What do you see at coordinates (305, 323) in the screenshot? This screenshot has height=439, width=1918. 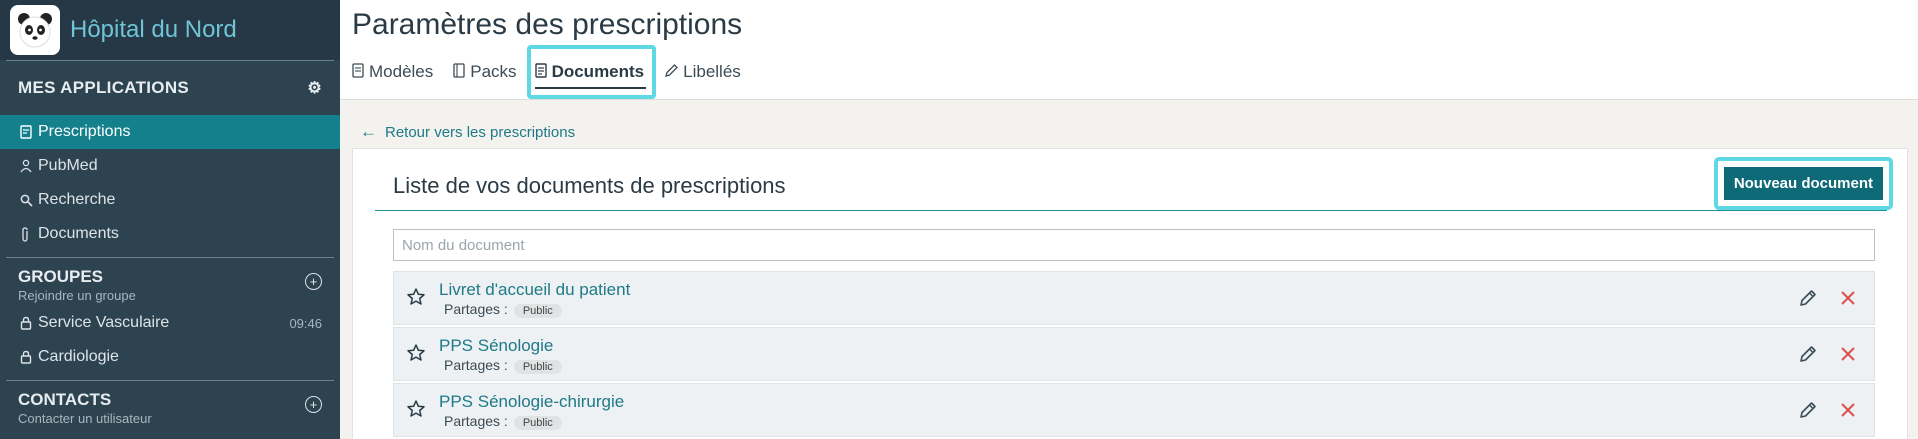 I see `group-timestamp: 09:46` at bounding box center [305, 323].